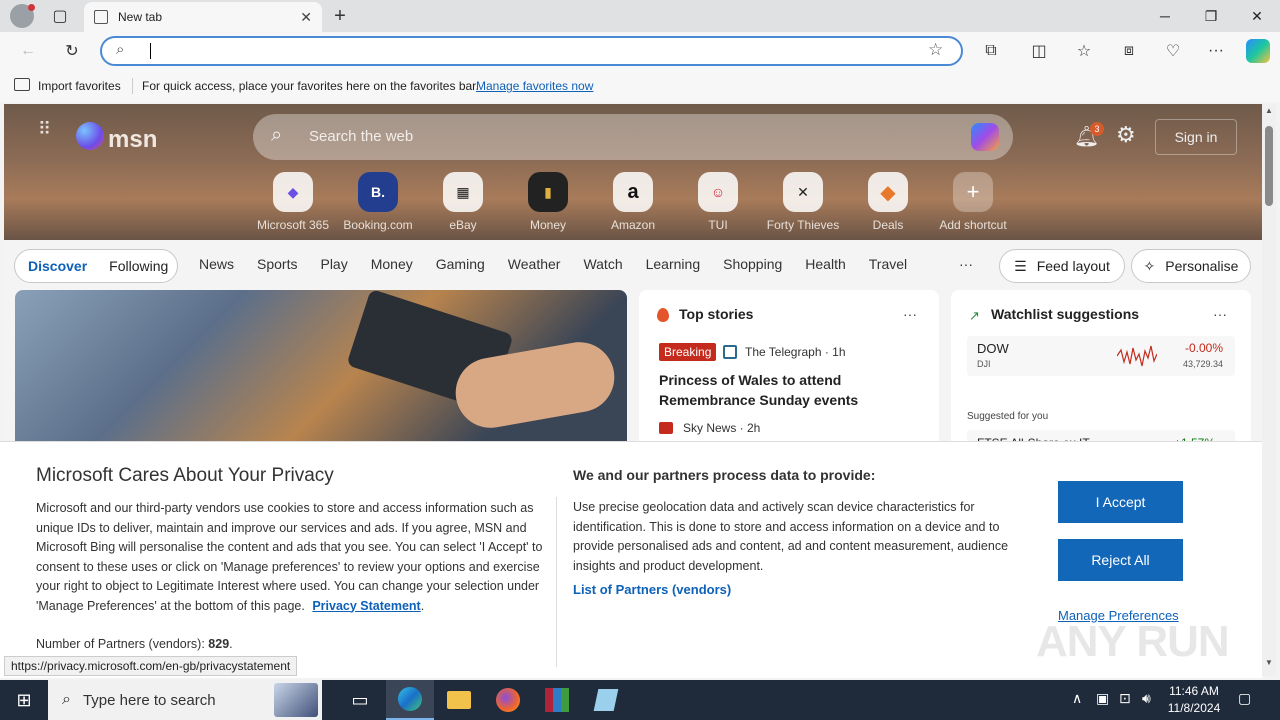 The height and width of the screenshot is (720, 1280). Describe the element at coordinates (333, 264) in the screenshot. I see `nav-play: Play` at that location.